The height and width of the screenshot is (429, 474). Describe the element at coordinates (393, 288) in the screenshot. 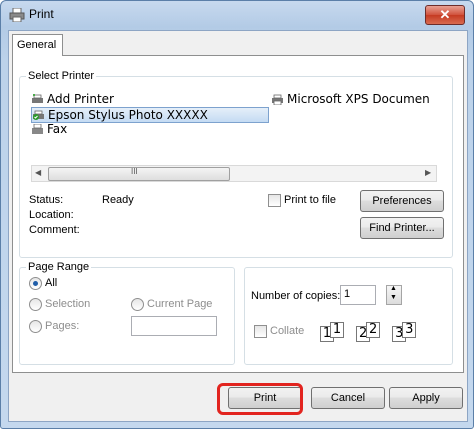

I see `spin-up-icon: ▲` at that location.